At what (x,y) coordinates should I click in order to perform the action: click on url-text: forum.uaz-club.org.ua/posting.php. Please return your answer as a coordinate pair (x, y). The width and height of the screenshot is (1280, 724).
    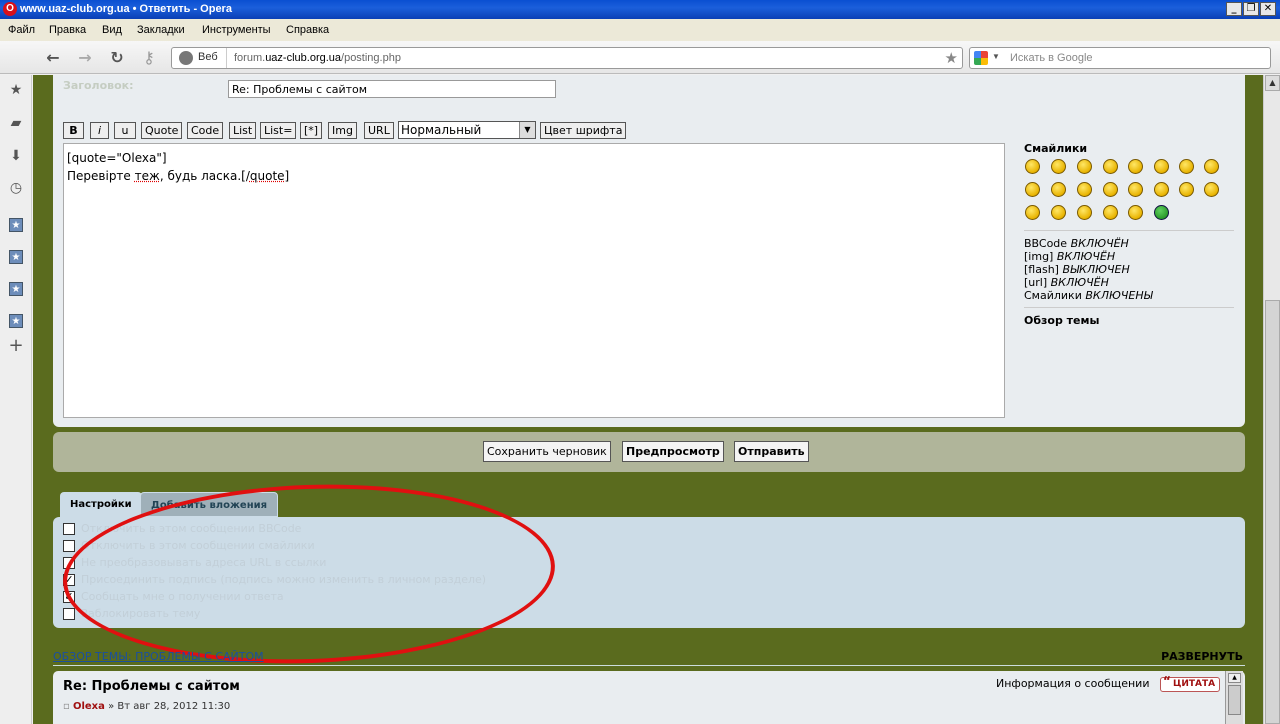
    Looking at the image, I should click on (317, 58).